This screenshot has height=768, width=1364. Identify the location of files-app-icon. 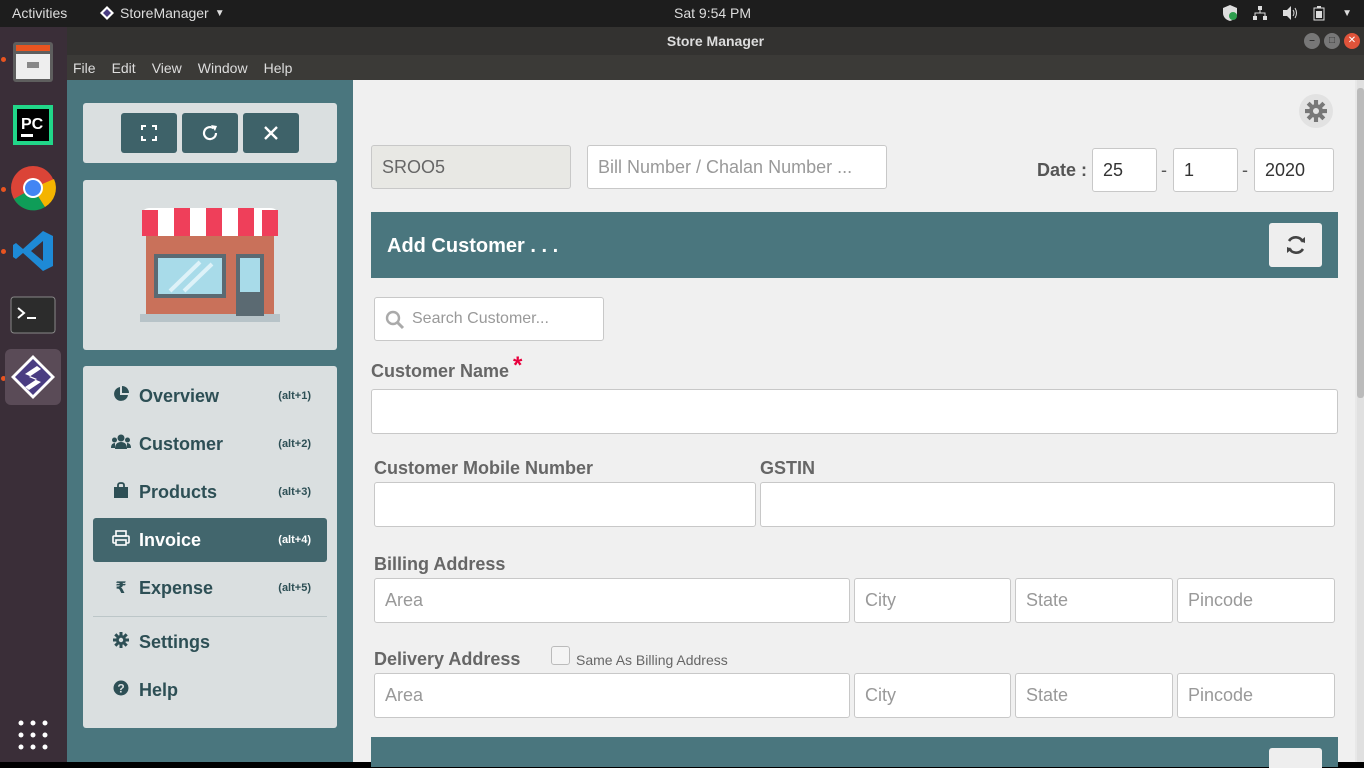
(33, 62).